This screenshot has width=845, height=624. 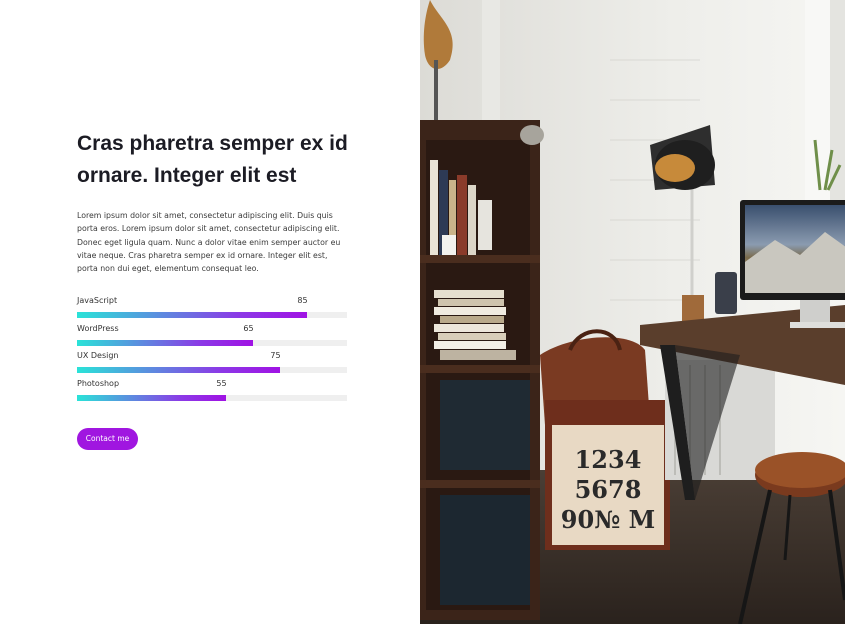 What do you see at coordinates (248, 328) in the screenshot?
I see `skill-value: 65` at bounding box center [248, 328].